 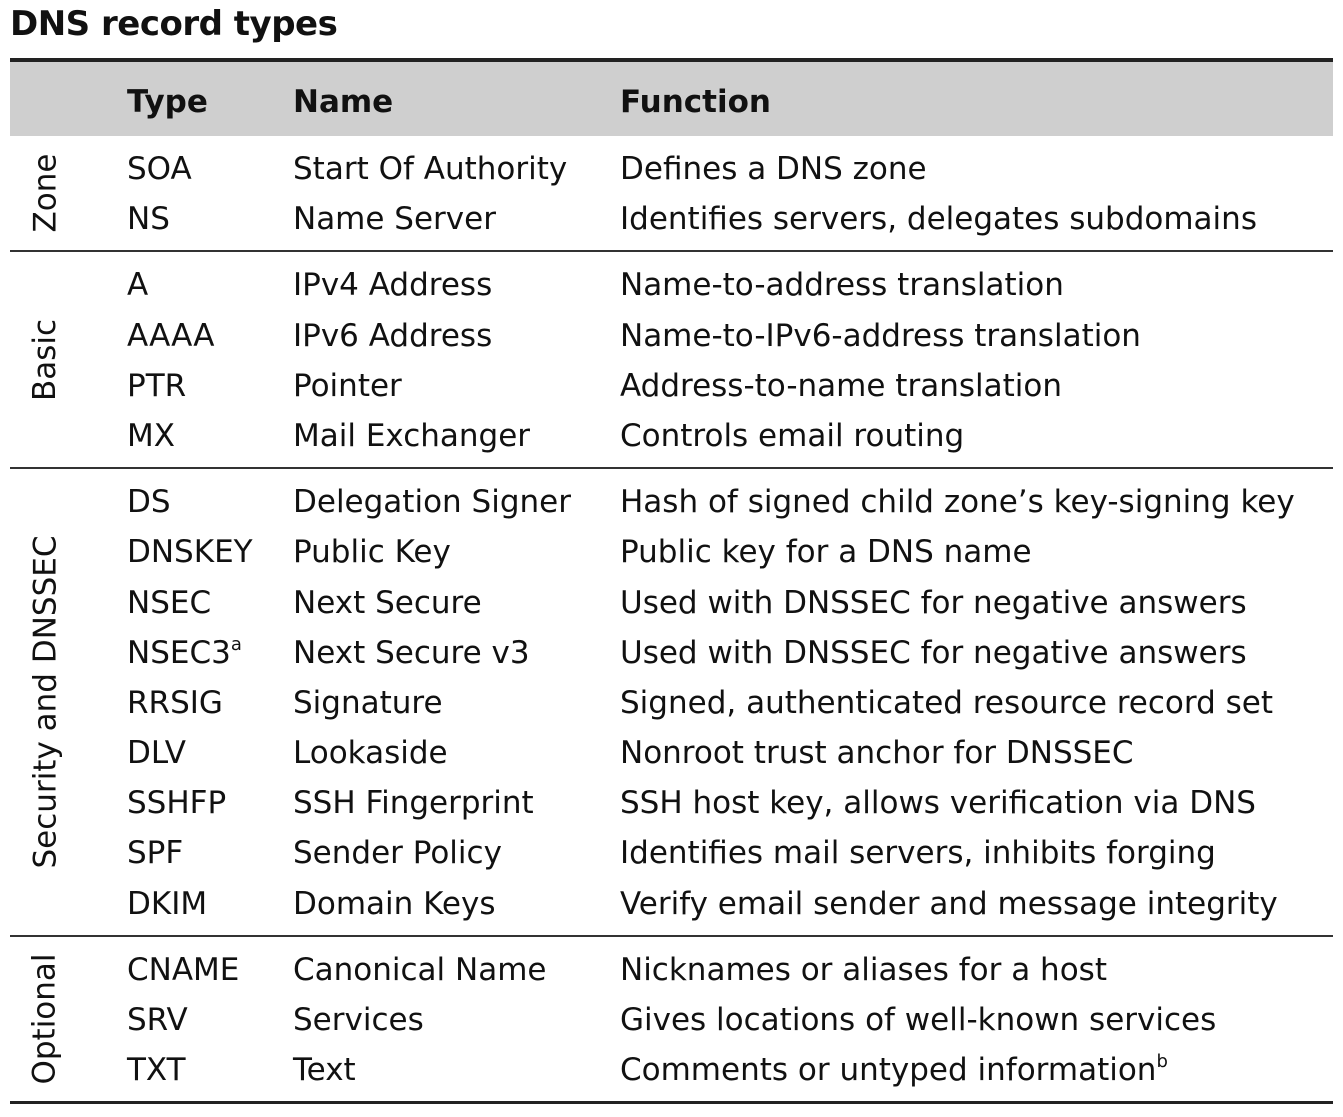 I want to click on cell-type-text: DKIM, so click(x=167, y=903).